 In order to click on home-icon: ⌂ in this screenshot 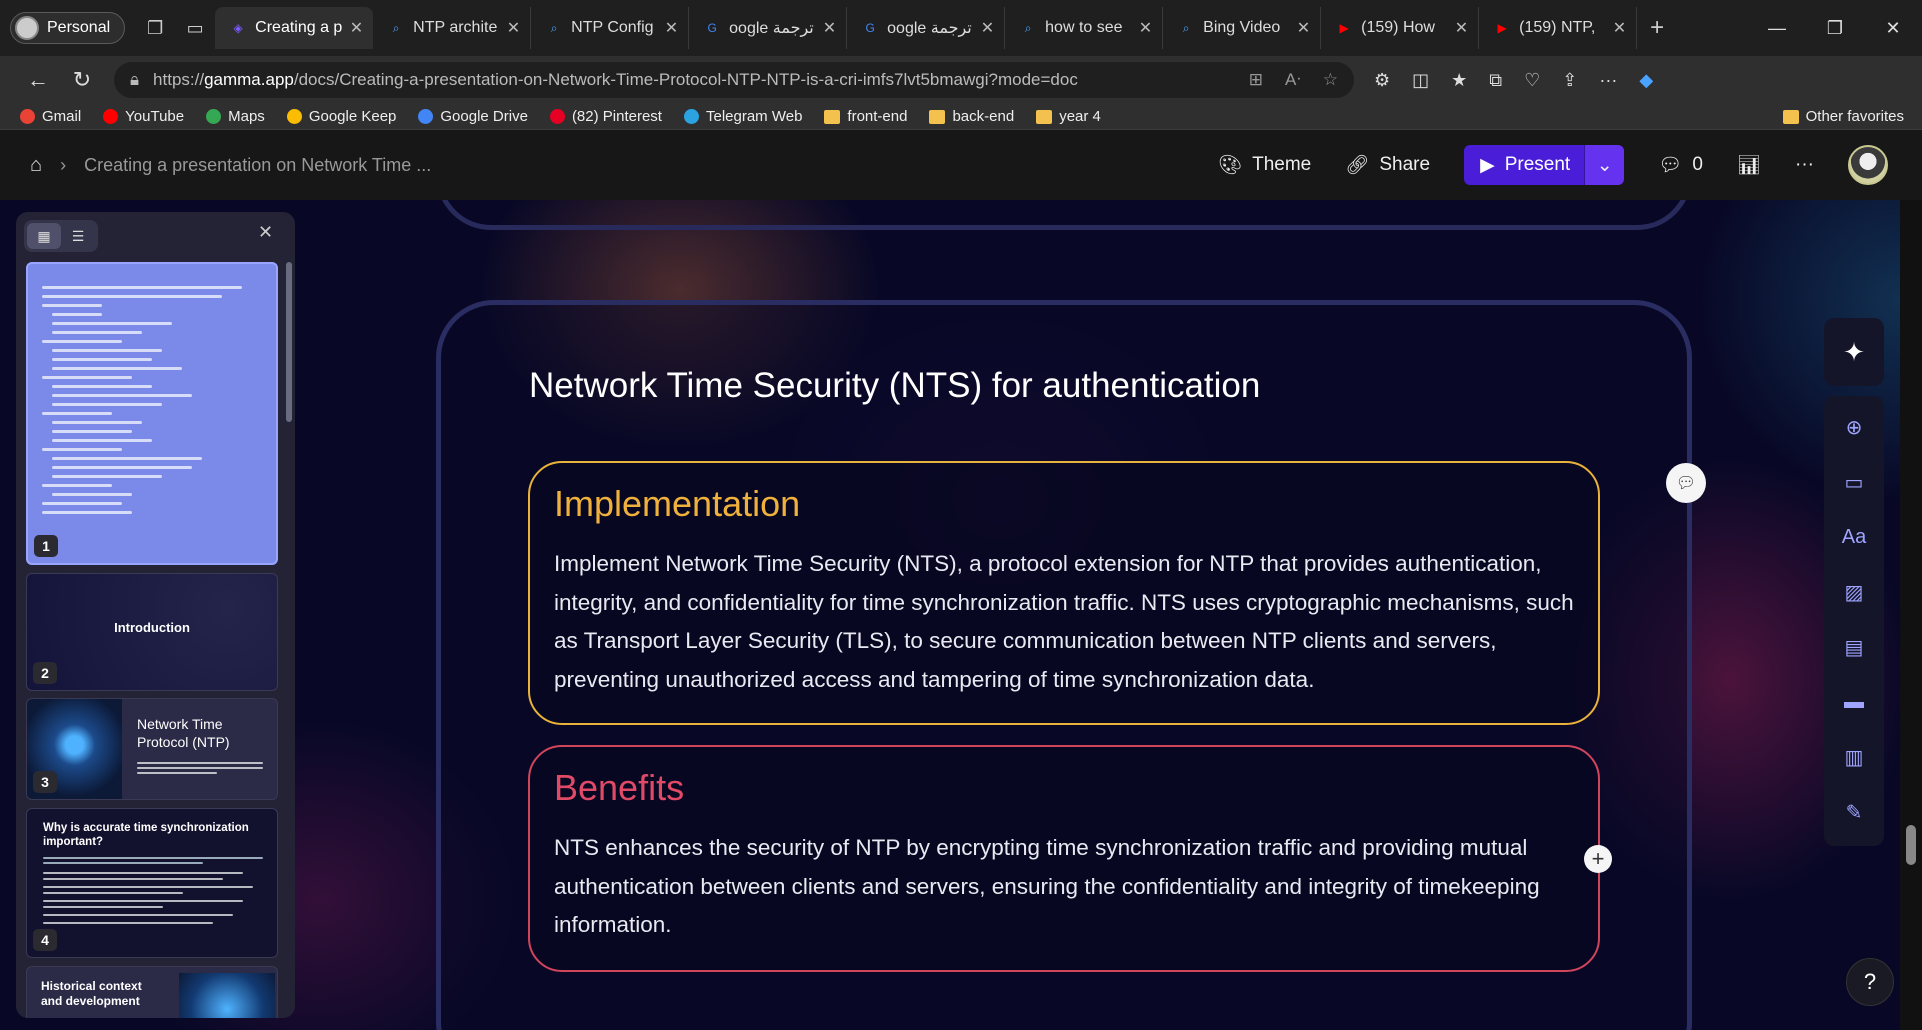, I will do `click(36, 165)`.